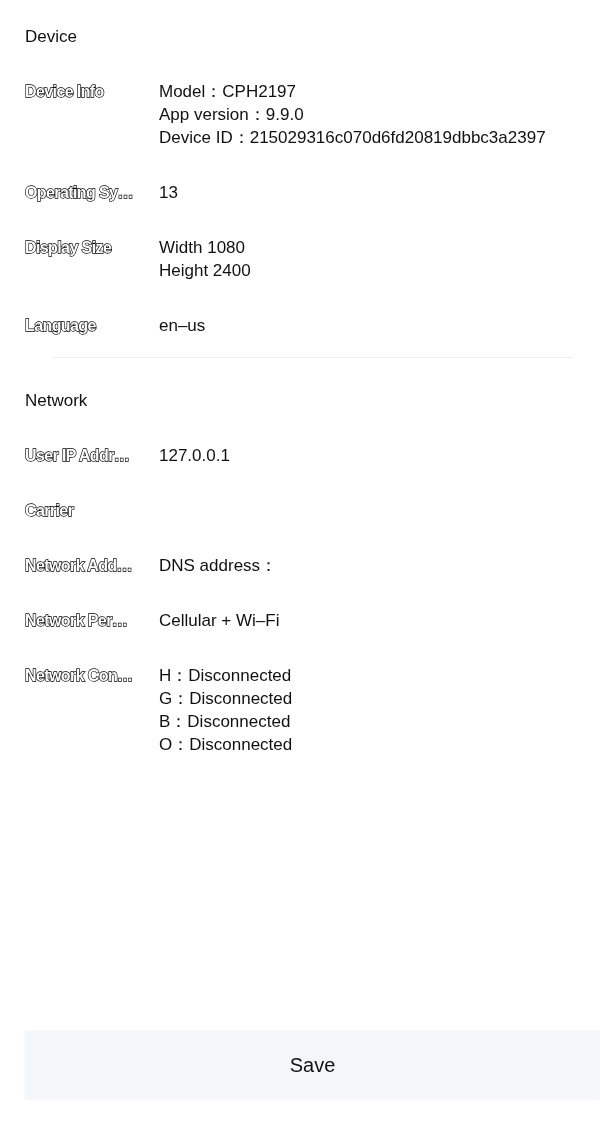 The image size is (600, 1126). What do you see at coordinates (226, 676) in the screenshot?
I see `field-value: H：Disconnected` at bounding box center [226, 676].